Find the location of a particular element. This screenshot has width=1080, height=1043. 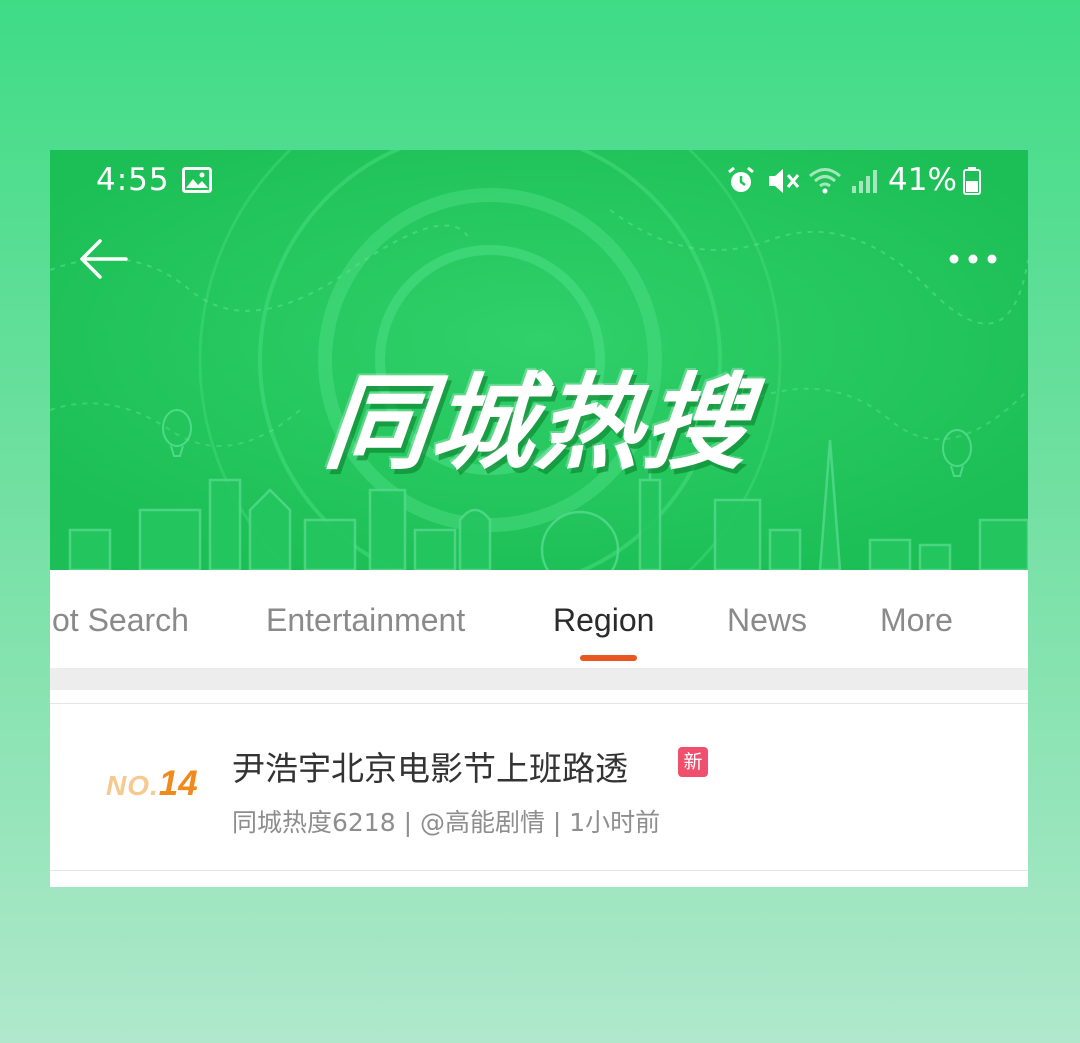

tab-entertainment: Entertainment is located at coordinates (365, 620).